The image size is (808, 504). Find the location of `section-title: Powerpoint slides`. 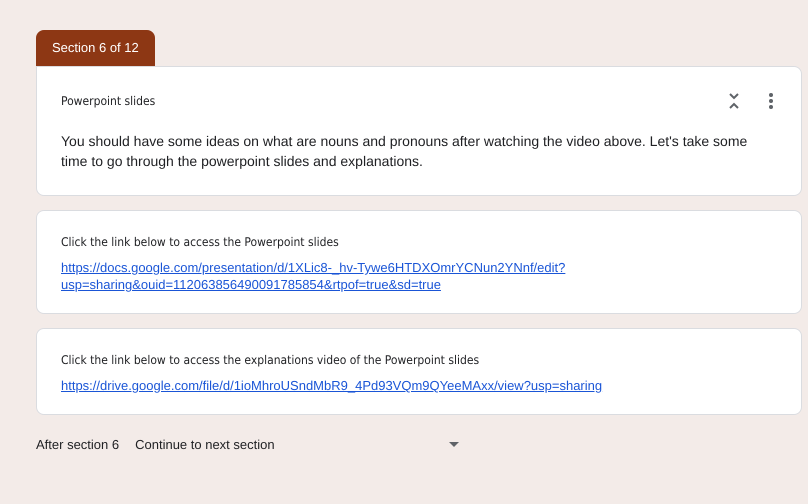

section-title: Powerpoint slides is located at coordinates (108, 101).